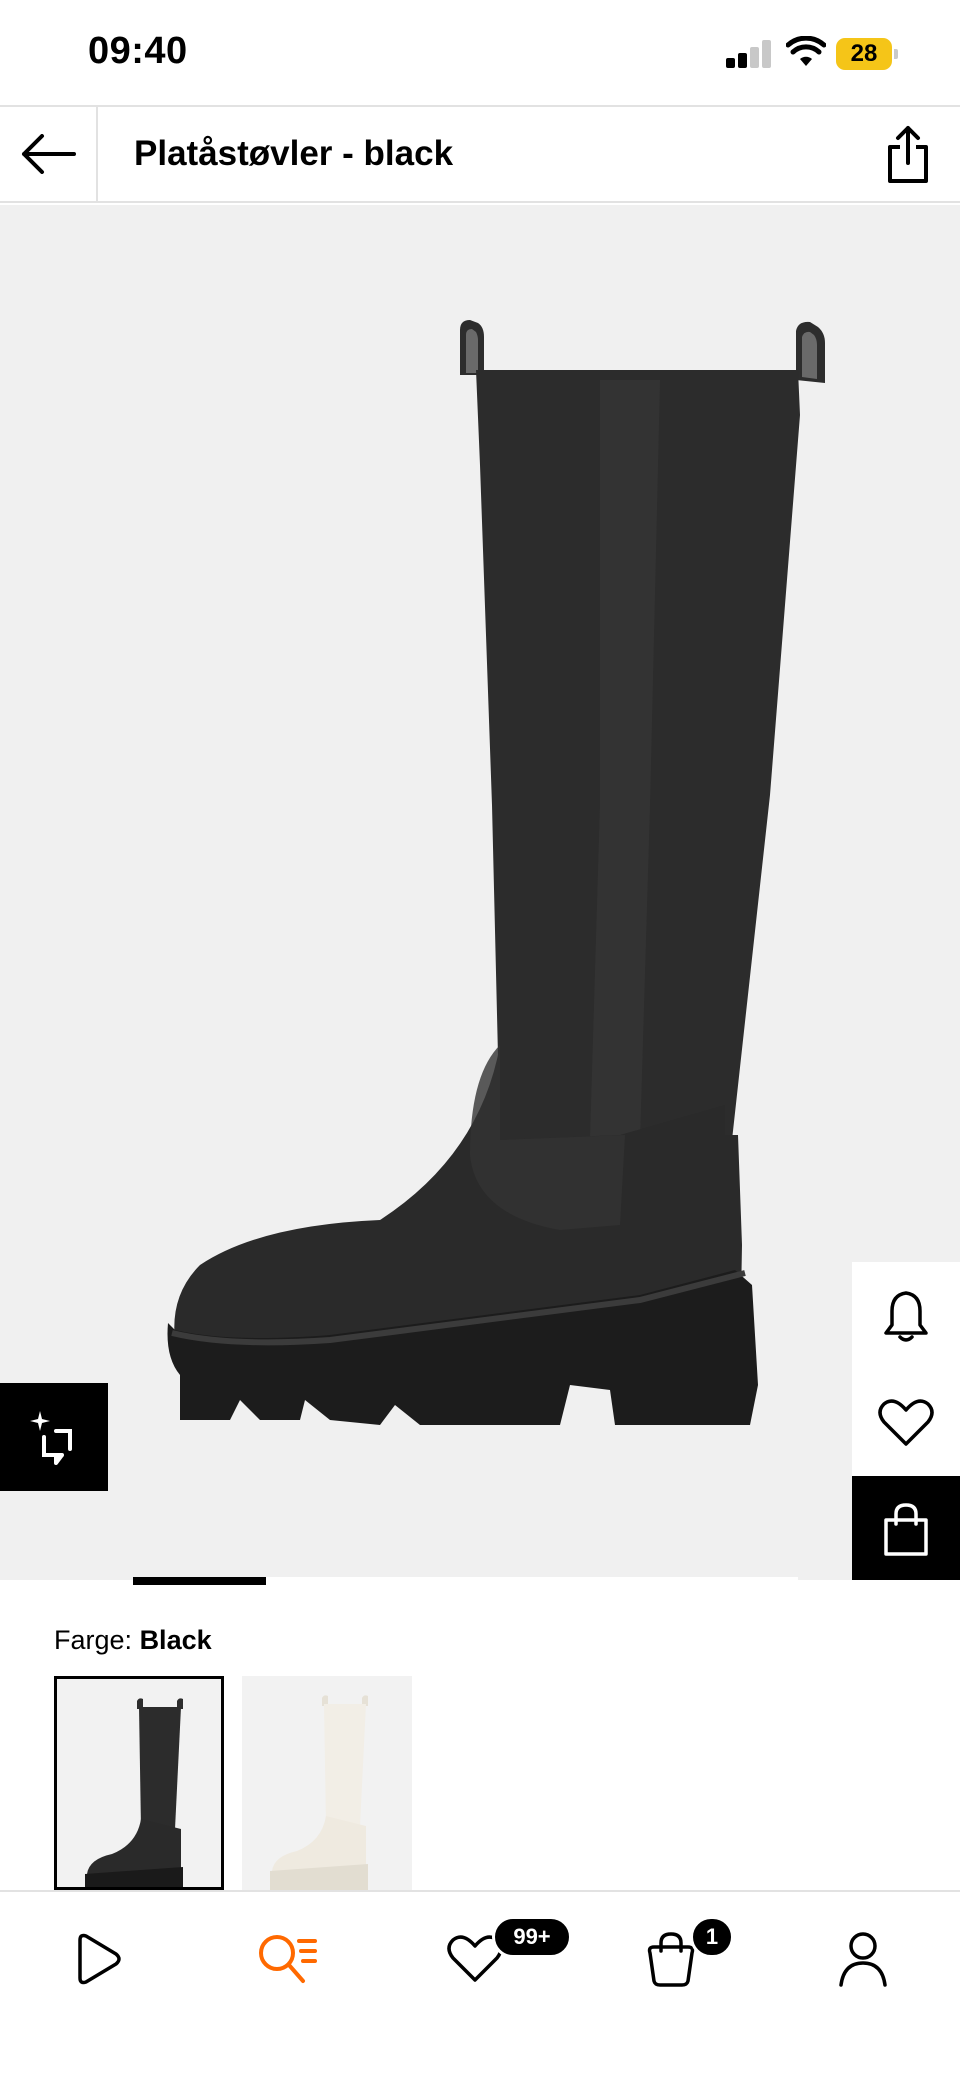 This screenshot has height=2077, width=960. What do you see at coordinates (319, 1792) in the screenshot?
I see `white-boot-thumbnail` at bounding box center [319, 1792].